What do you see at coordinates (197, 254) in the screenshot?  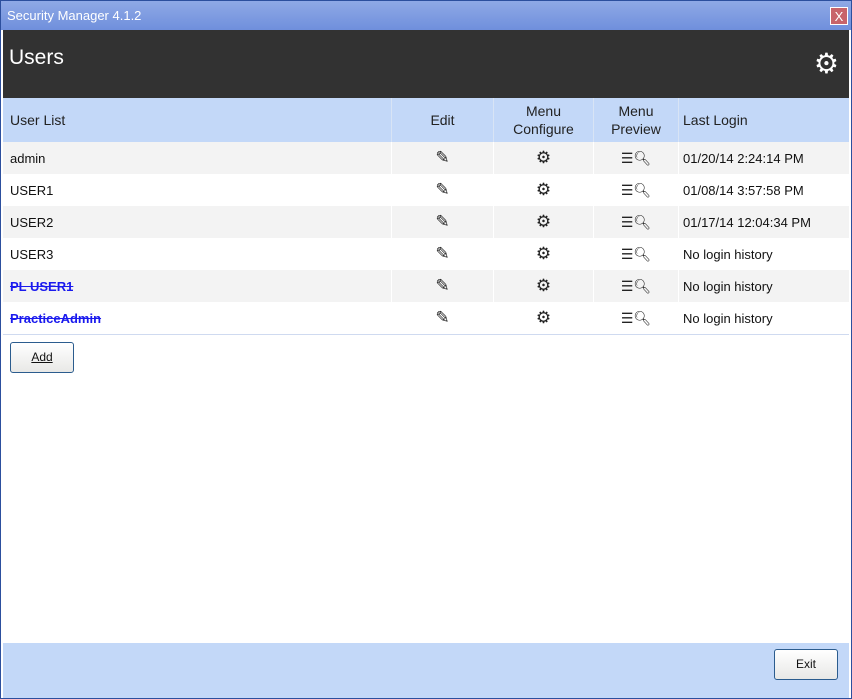 I see `user-name: USER3` at bounding box center [197, 254].